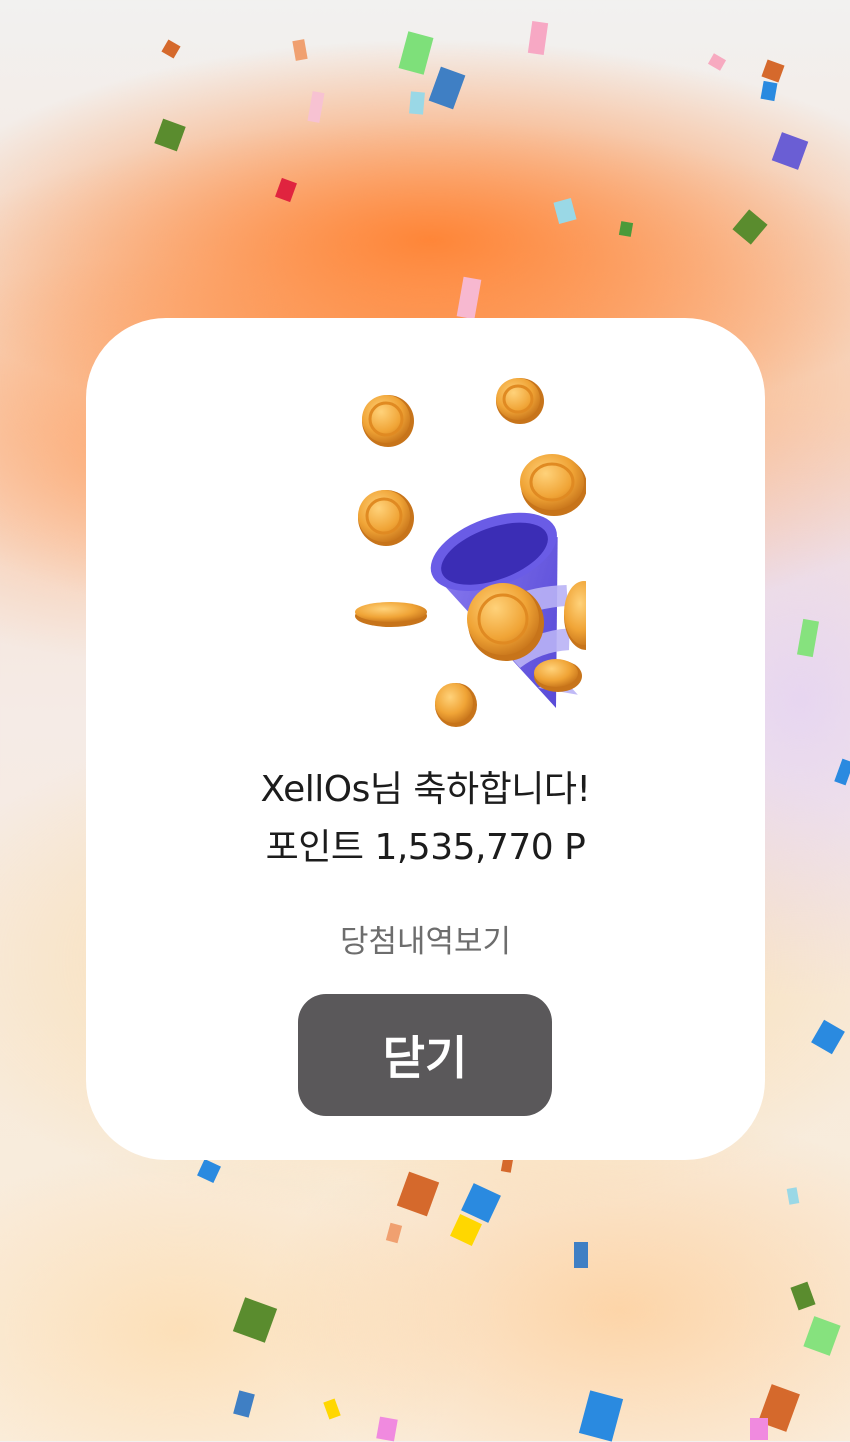 Image resolution: width=850 pixels, height=1442 pixels. Describe the element at coordinates (425, 1055) in the screenshot. I see `close-button: 닫기` at that location.